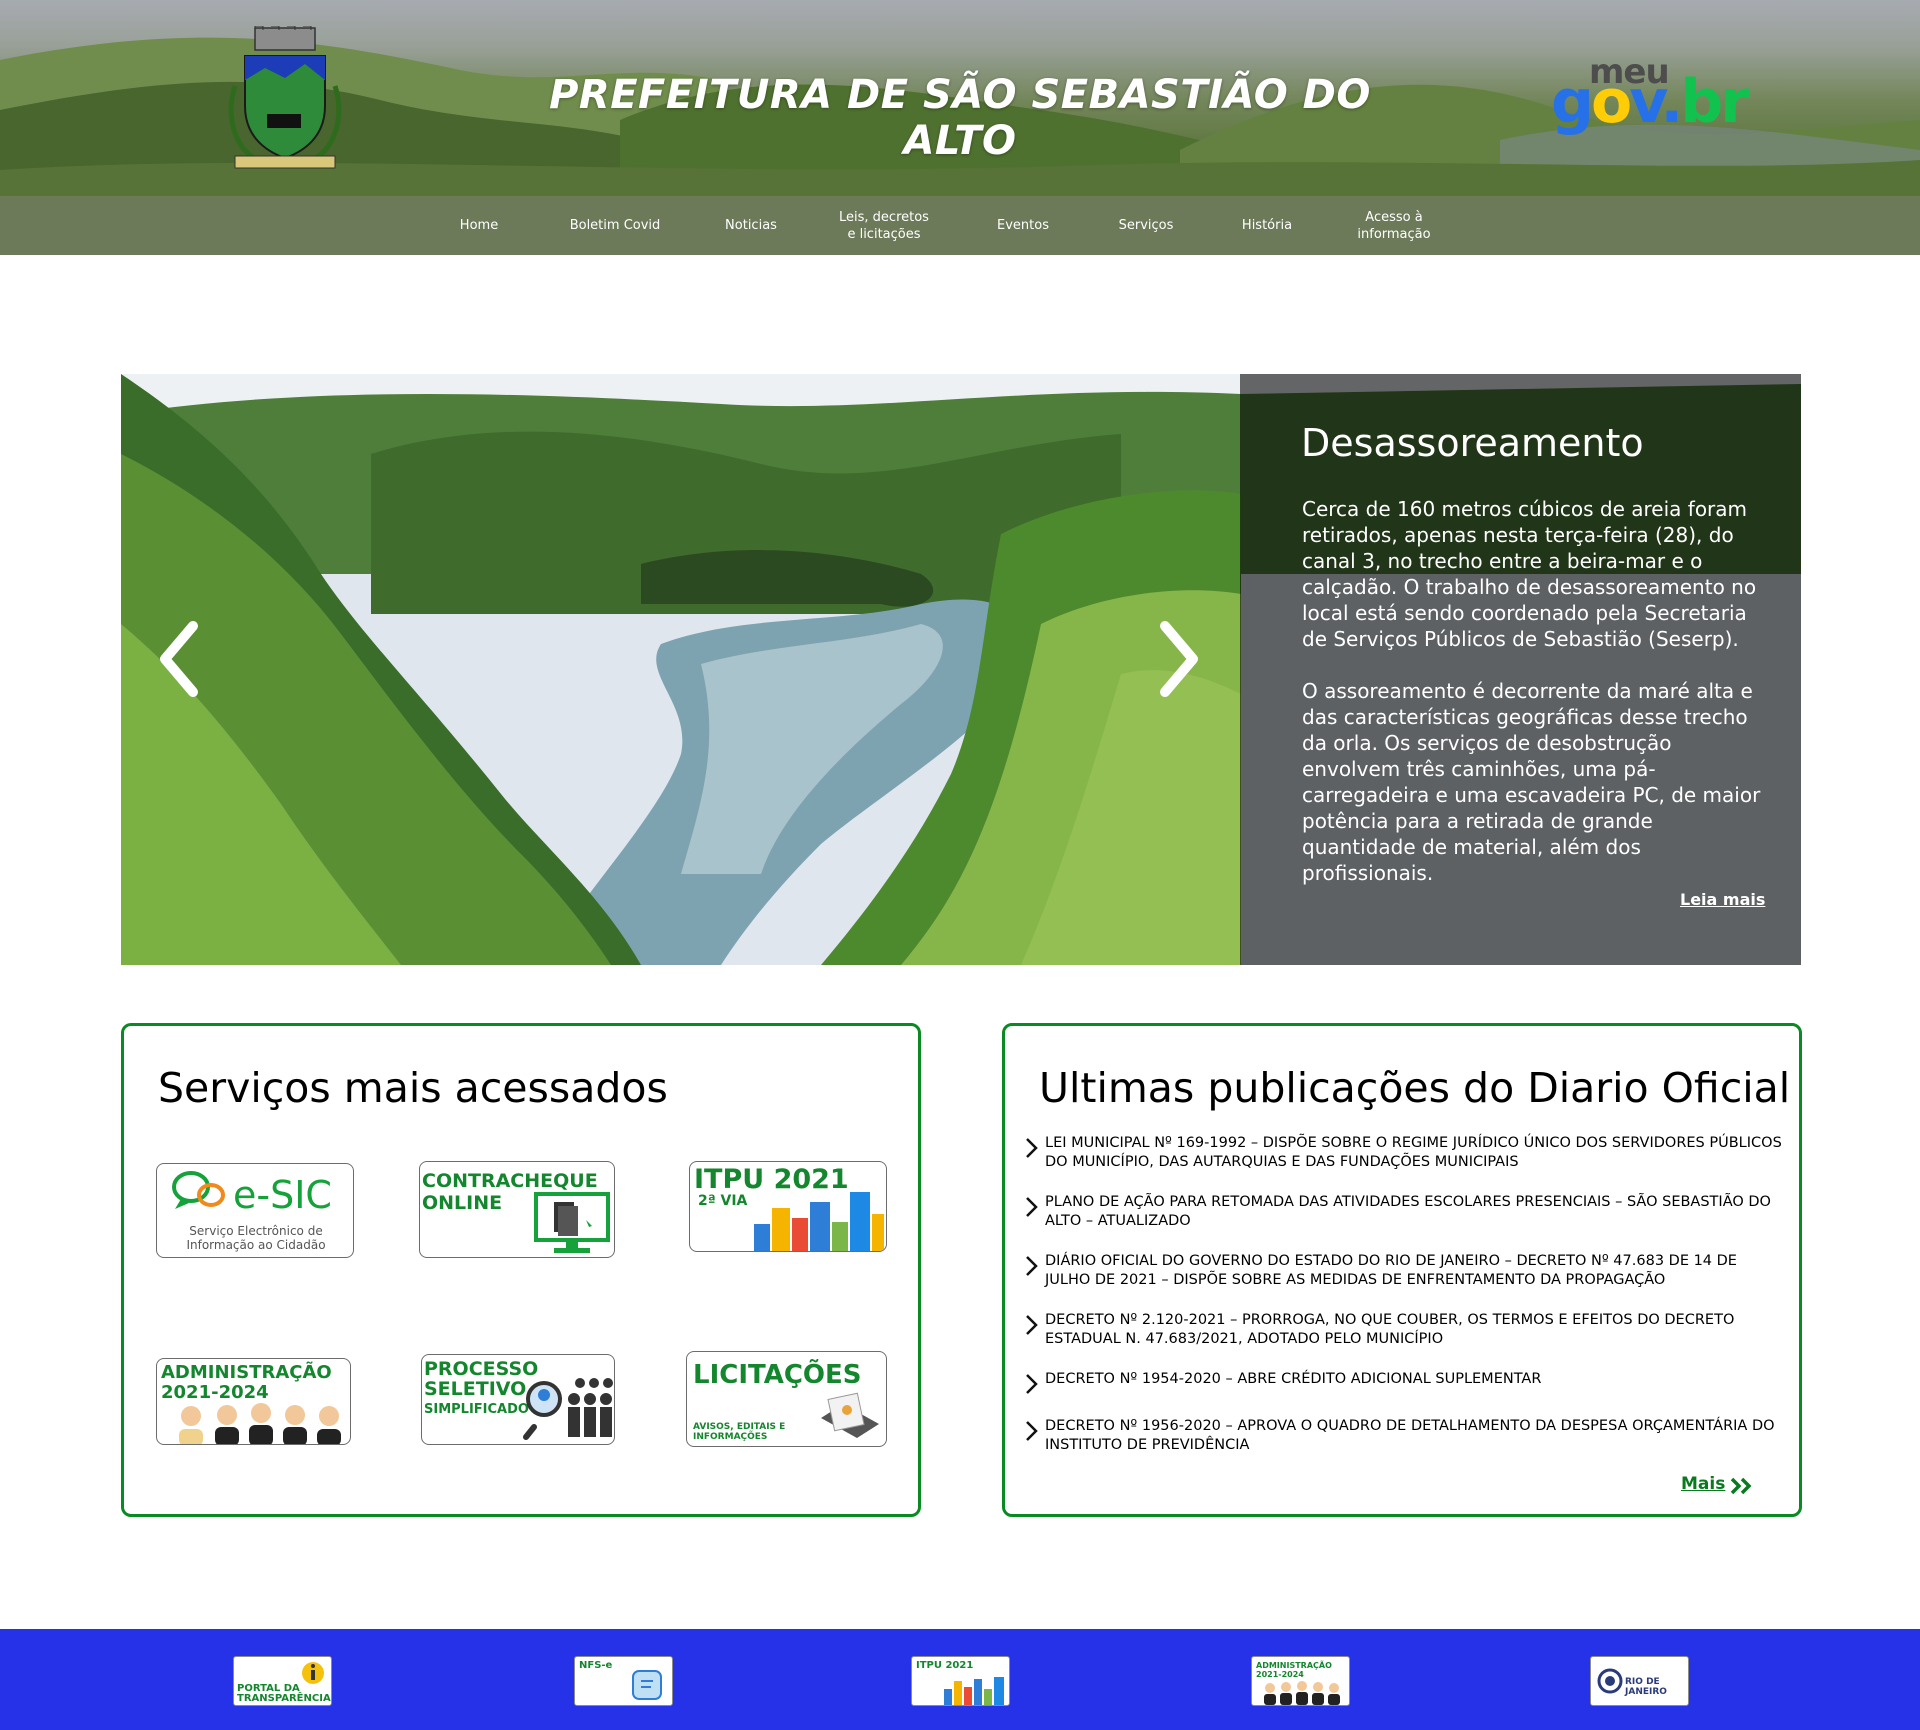 The image size is (1920, 1730). Describe the element at coordinates (1611, 102) in the screenshot. I see `govbr-letter: o` at that location.